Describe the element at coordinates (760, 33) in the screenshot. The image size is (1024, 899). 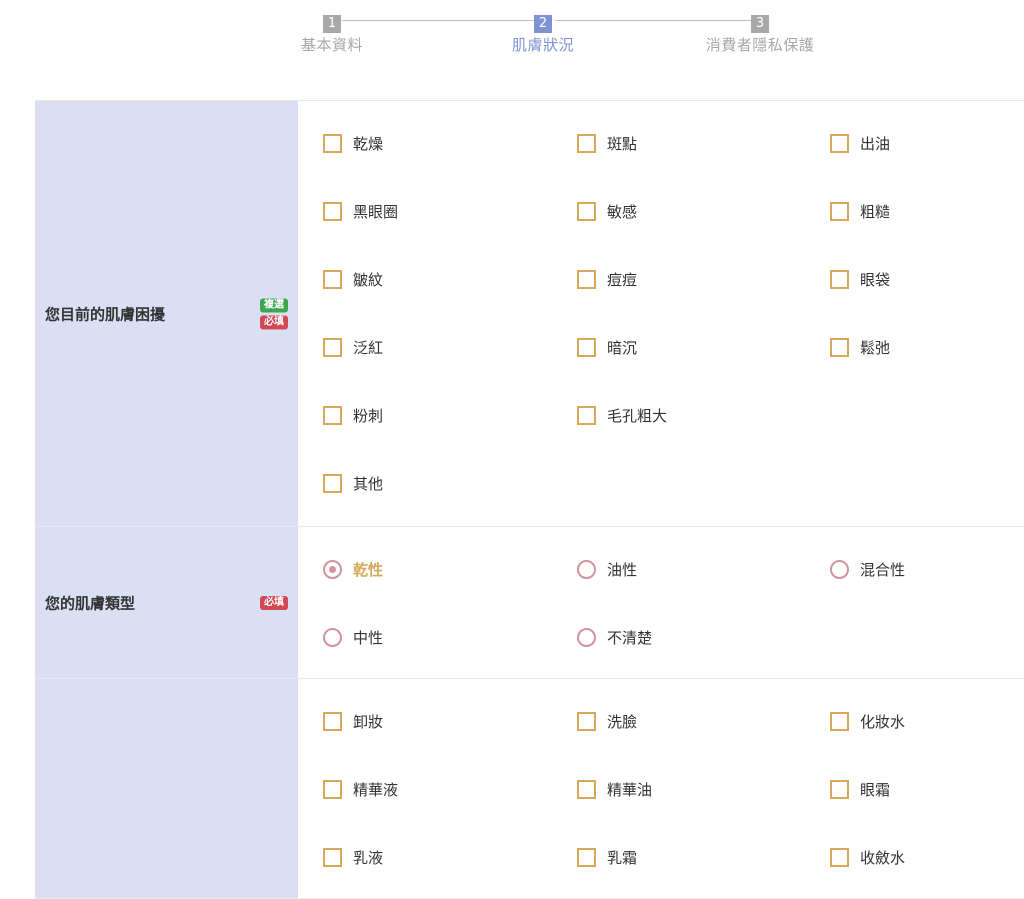
I see `step-privacy: 3 消費者隱私保護` at that location.